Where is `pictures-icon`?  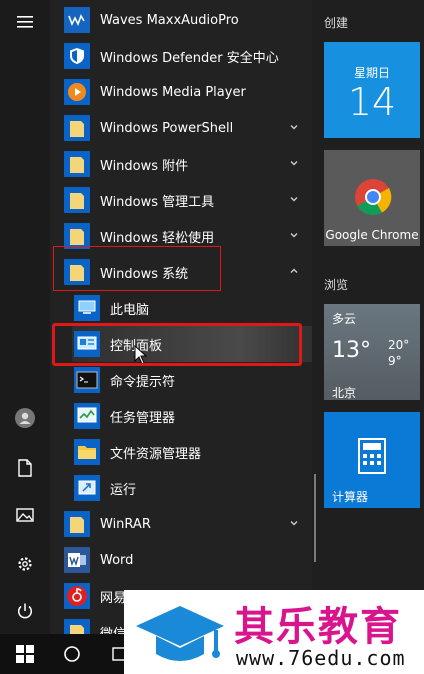
pictures-icon is located at coordinates (25, 515).